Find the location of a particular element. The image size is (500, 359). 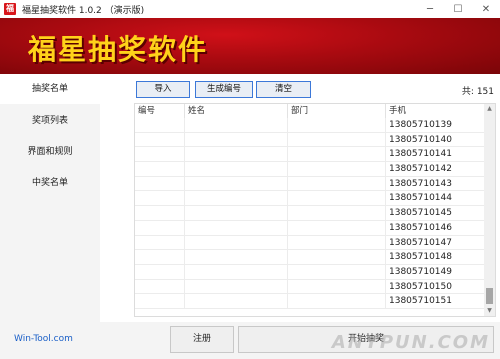

table-row: 13805710148 is located at coordinates (310, 257).